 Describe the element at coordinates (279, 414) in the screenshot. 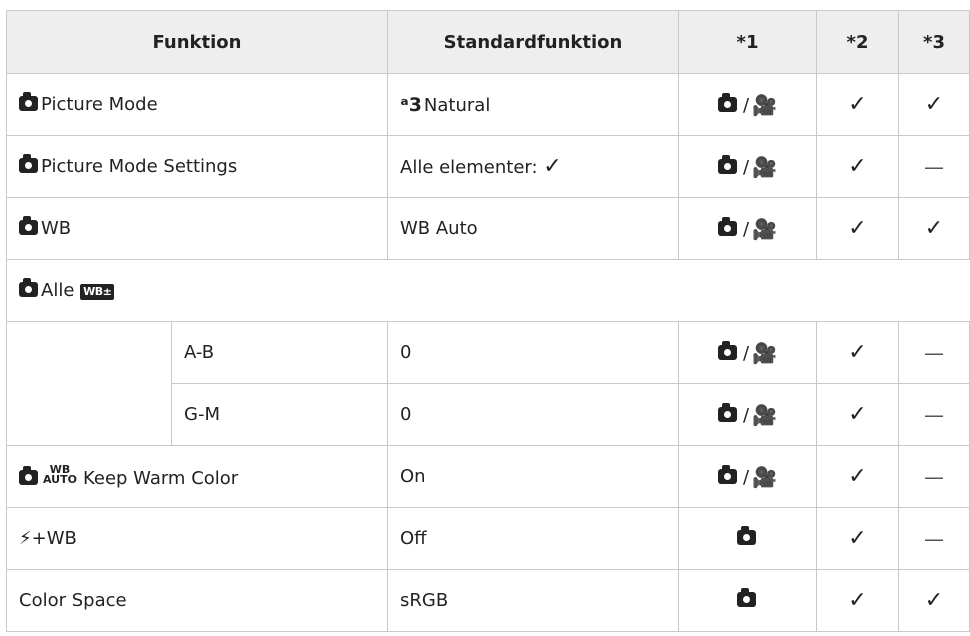

I see `row-label-g-m: G-M` at that location.